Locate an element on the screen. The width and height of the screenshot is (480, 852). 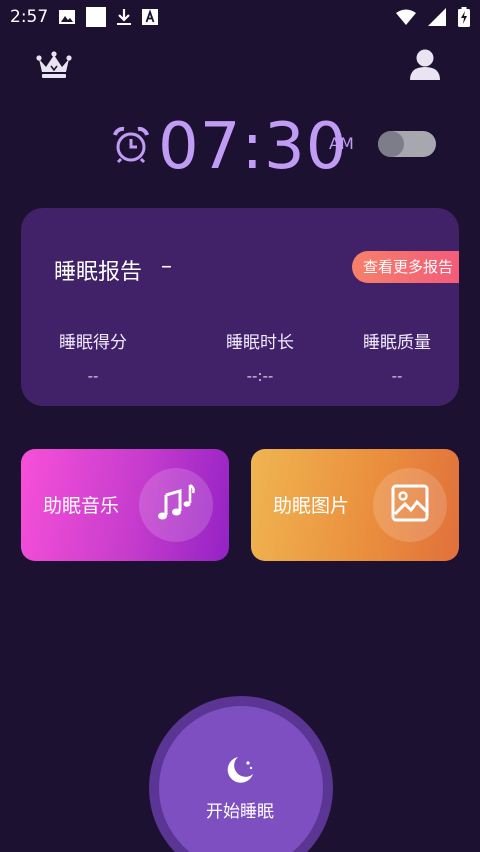
alarm-ampm: AM is located at coordinates (341, 143).